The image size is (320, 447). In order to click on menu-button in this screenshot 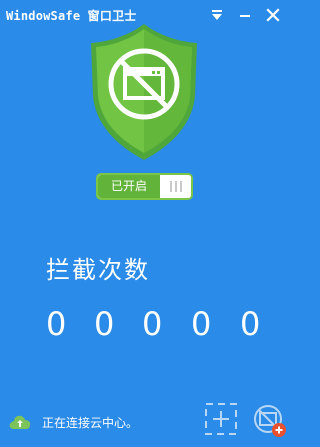, I will do `click(217, 15)`.